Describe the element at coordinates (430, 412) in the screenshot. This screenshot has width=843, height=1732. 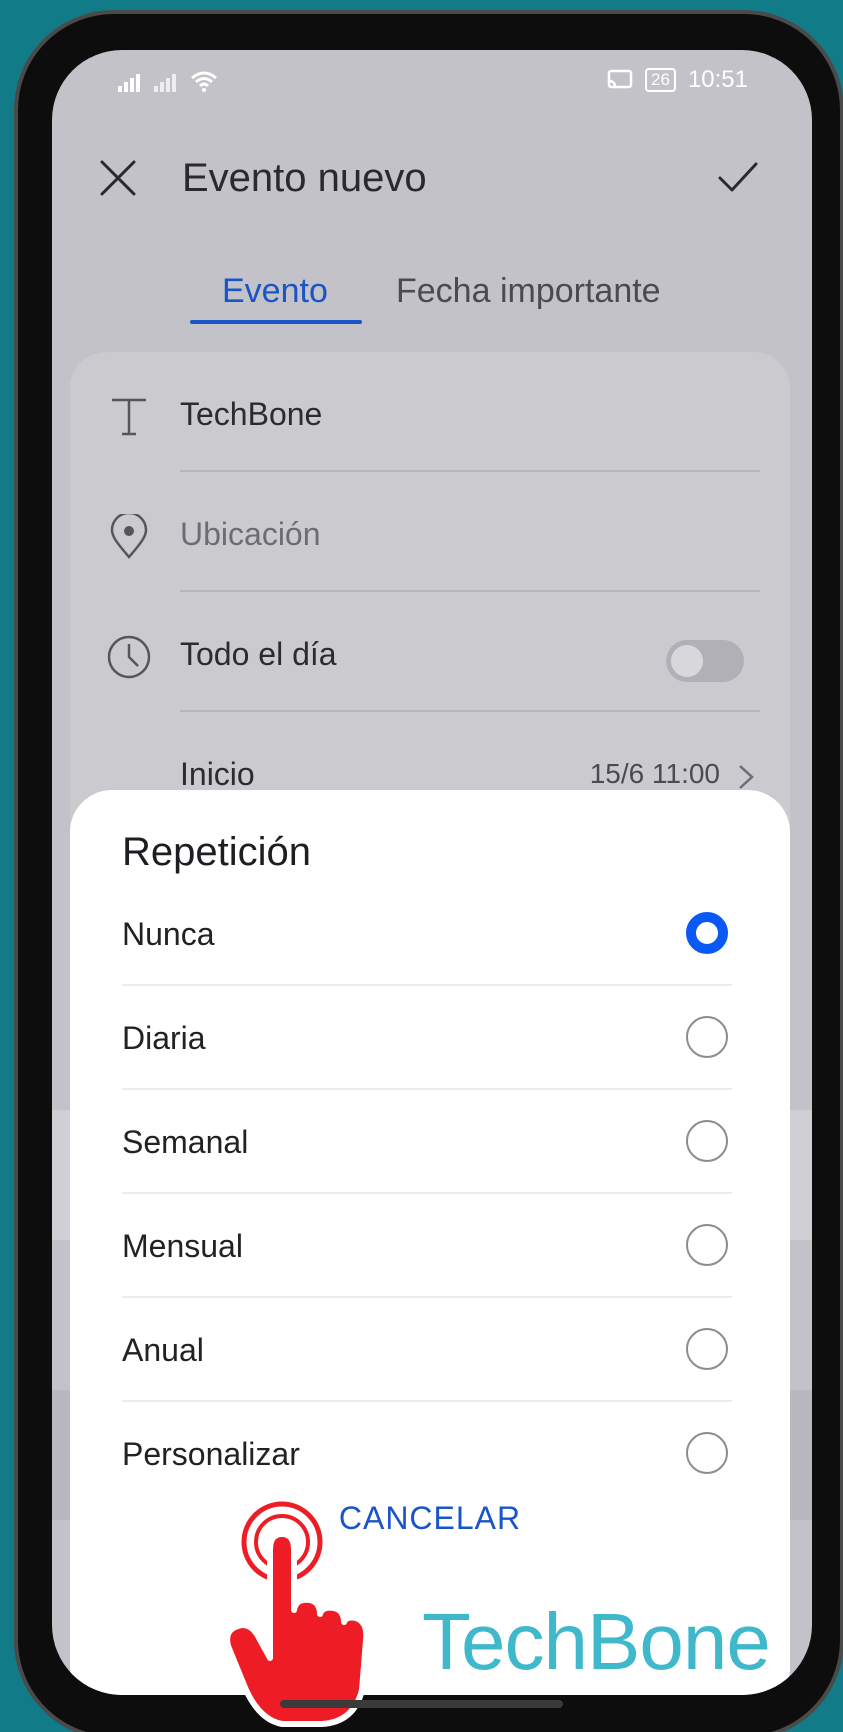
I see `title-row: TechBone` at that location.